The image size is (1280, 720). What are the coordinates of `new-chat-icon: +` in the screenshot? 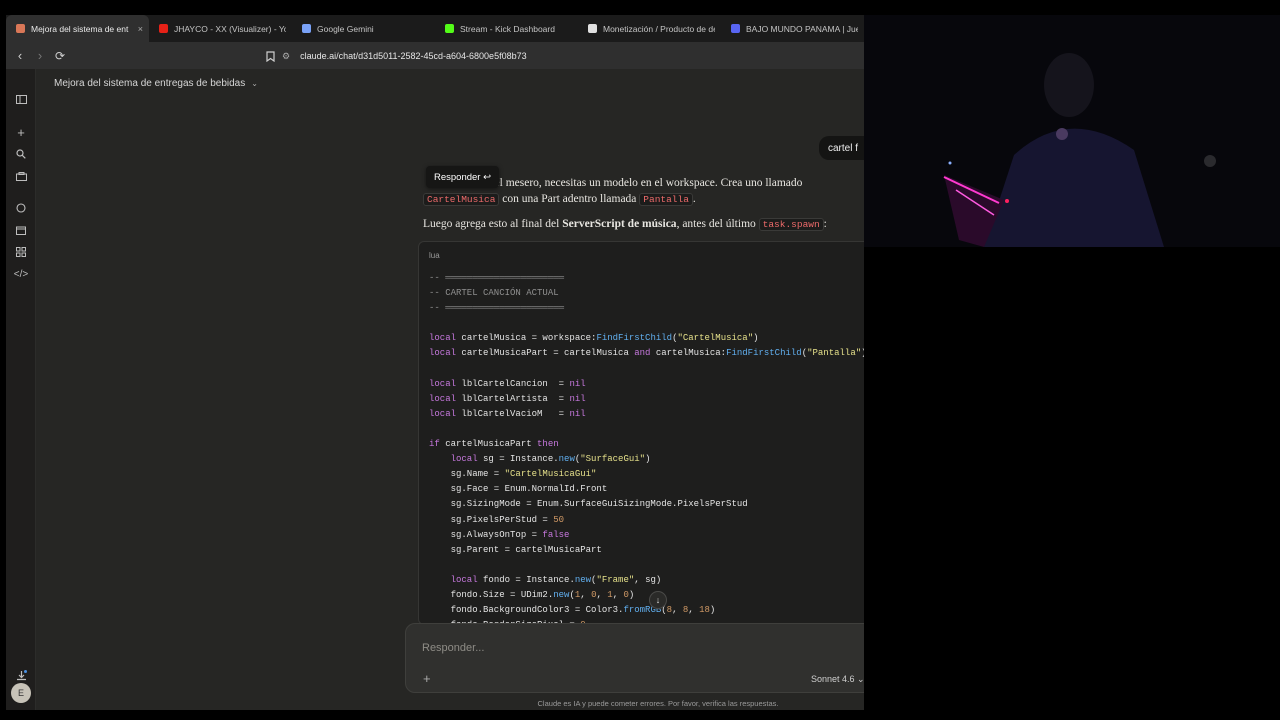 It's located at (21, 132).